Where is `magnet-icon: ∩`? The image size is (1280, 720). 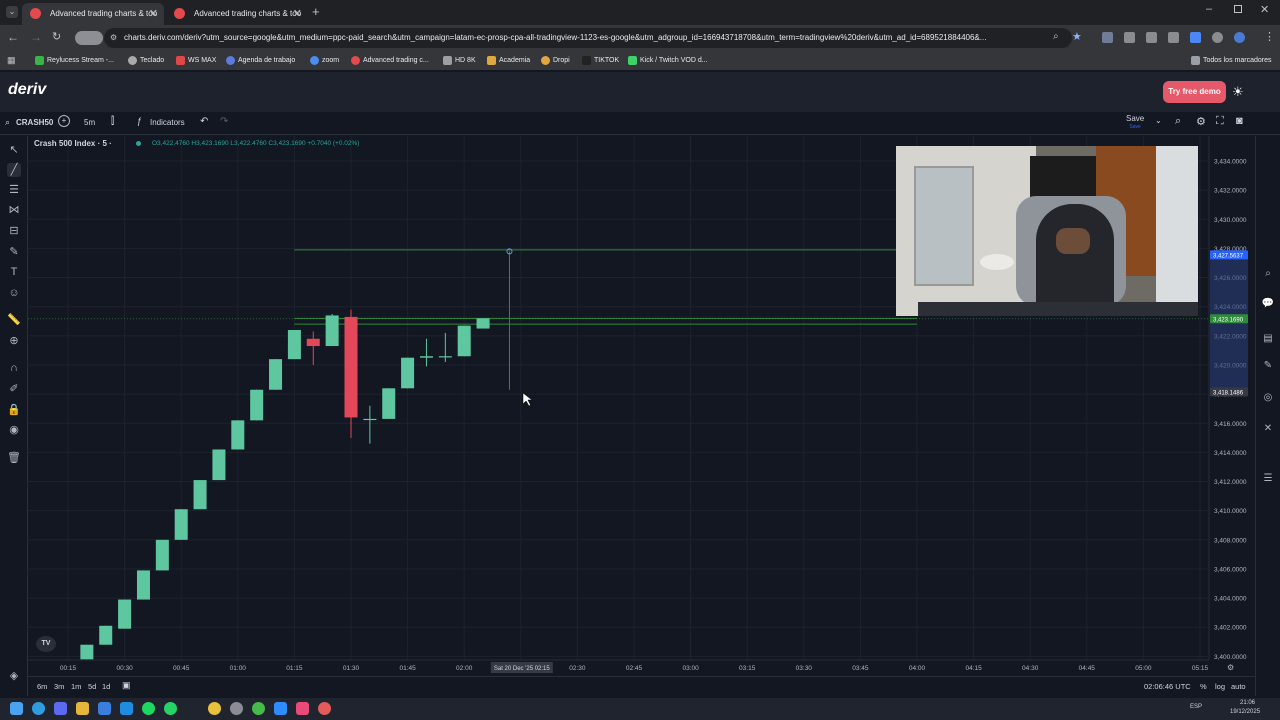
magnet-icon: ∩ is located at coordinates (14, 368).